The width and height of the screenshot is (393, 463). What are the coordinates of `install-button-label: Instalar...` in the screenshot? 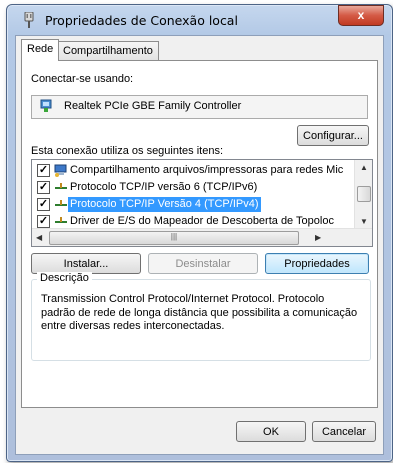 It's located at (86, 264).